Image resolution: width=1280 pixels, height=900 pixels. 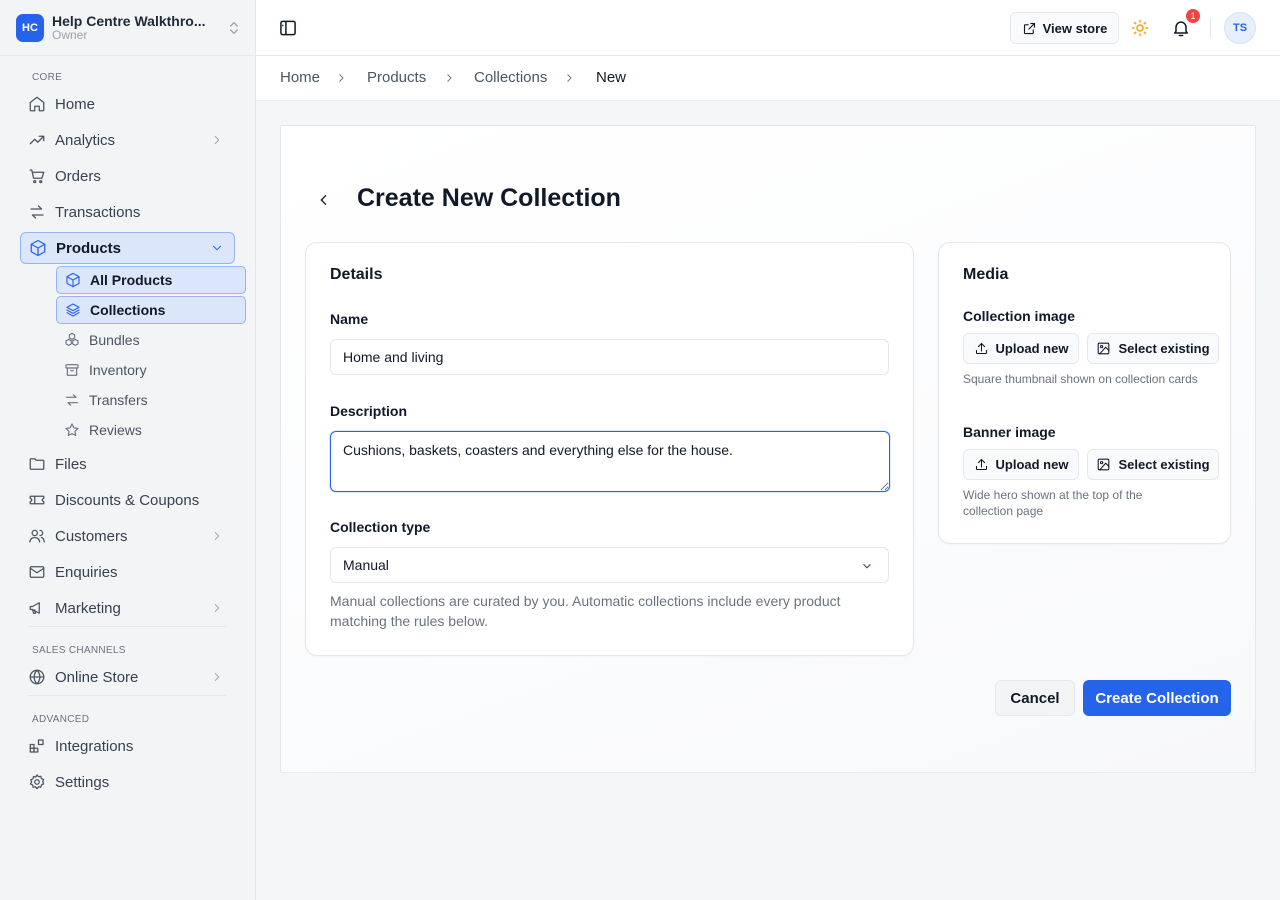 I want to click on upload-label: Upload new, so click(x=1032, y=464).